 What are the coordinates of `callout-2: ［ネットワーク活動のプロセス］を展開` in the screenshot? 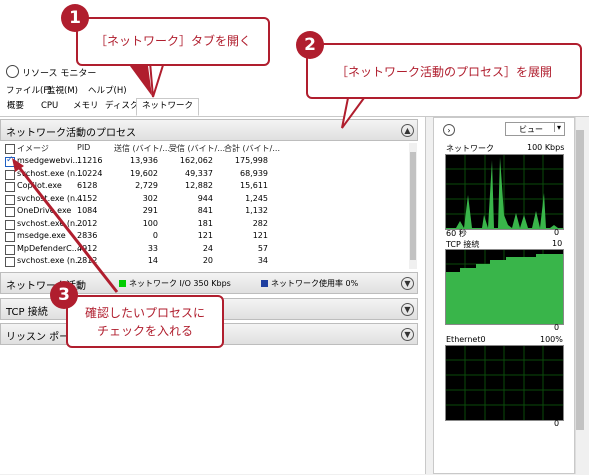 It's located at (444, 71).